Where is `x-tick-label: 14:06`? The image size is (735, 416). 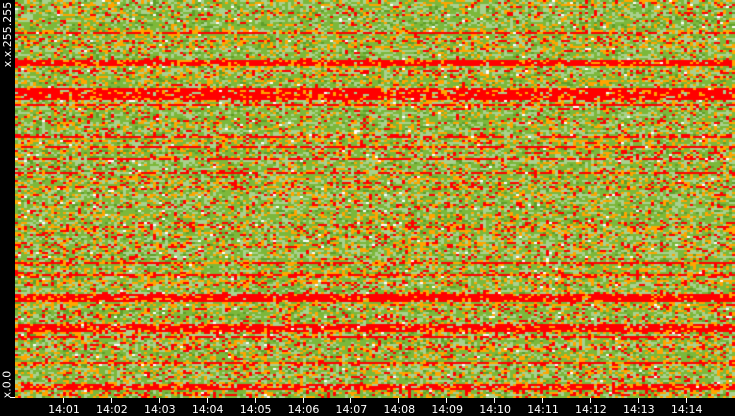 x-tick-label: 14:06 is located at coordinates (303, 409).